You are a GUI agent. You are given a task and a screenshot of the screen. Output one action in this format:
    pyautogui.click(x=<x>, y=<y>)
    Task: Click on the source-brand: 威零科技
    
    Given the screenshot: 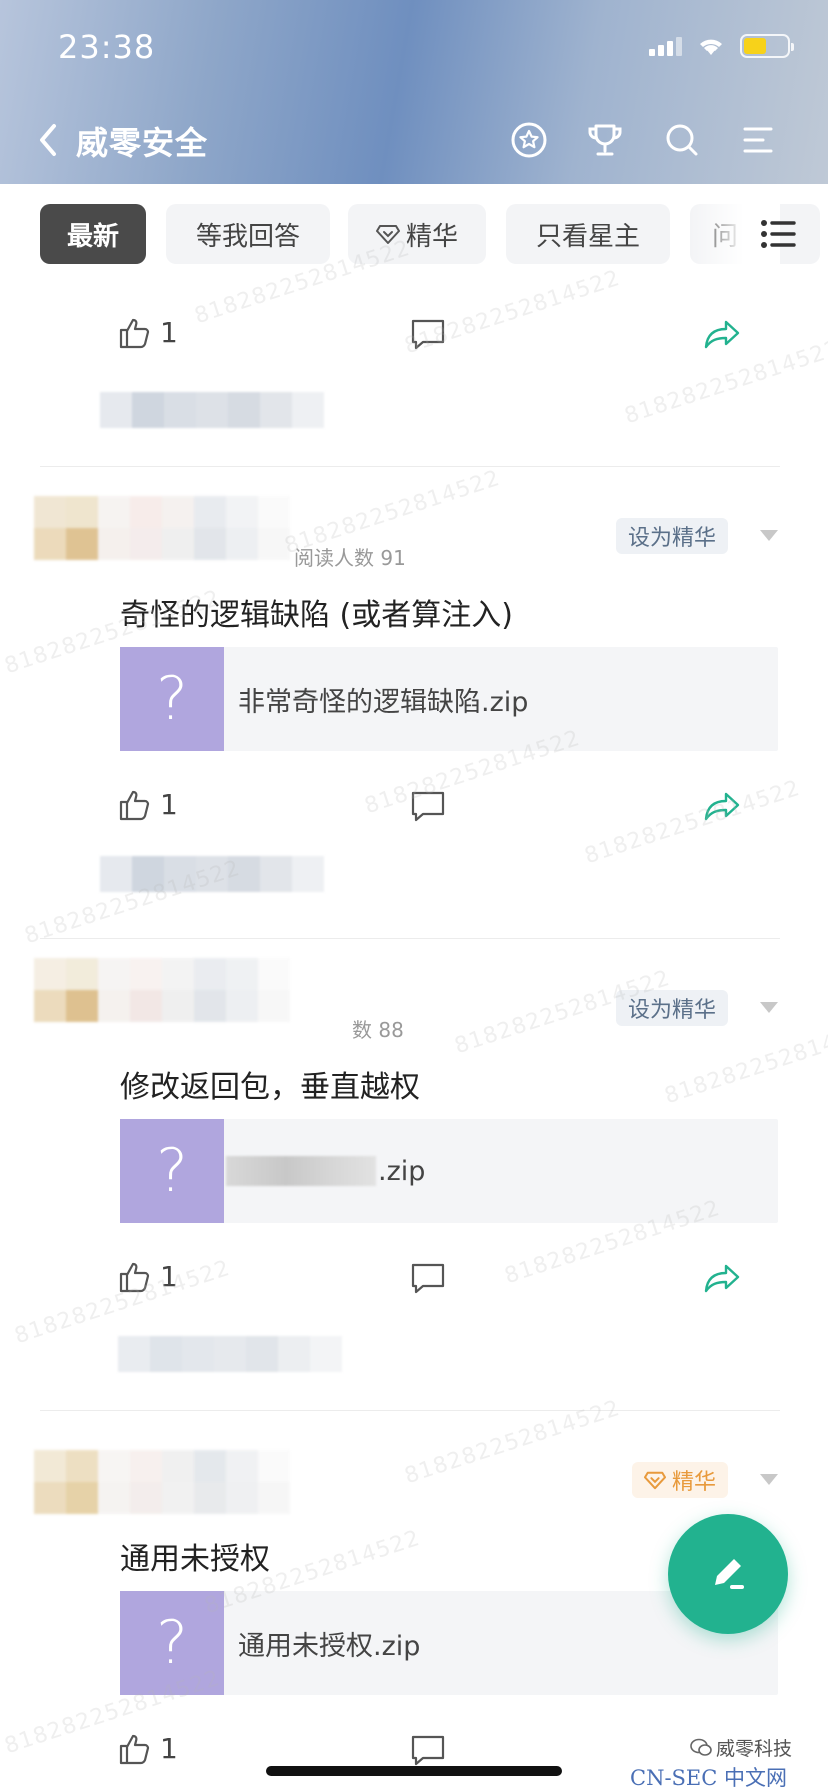 What is the action you would take?
    pyautogui.click(x=741, y=1747)
    